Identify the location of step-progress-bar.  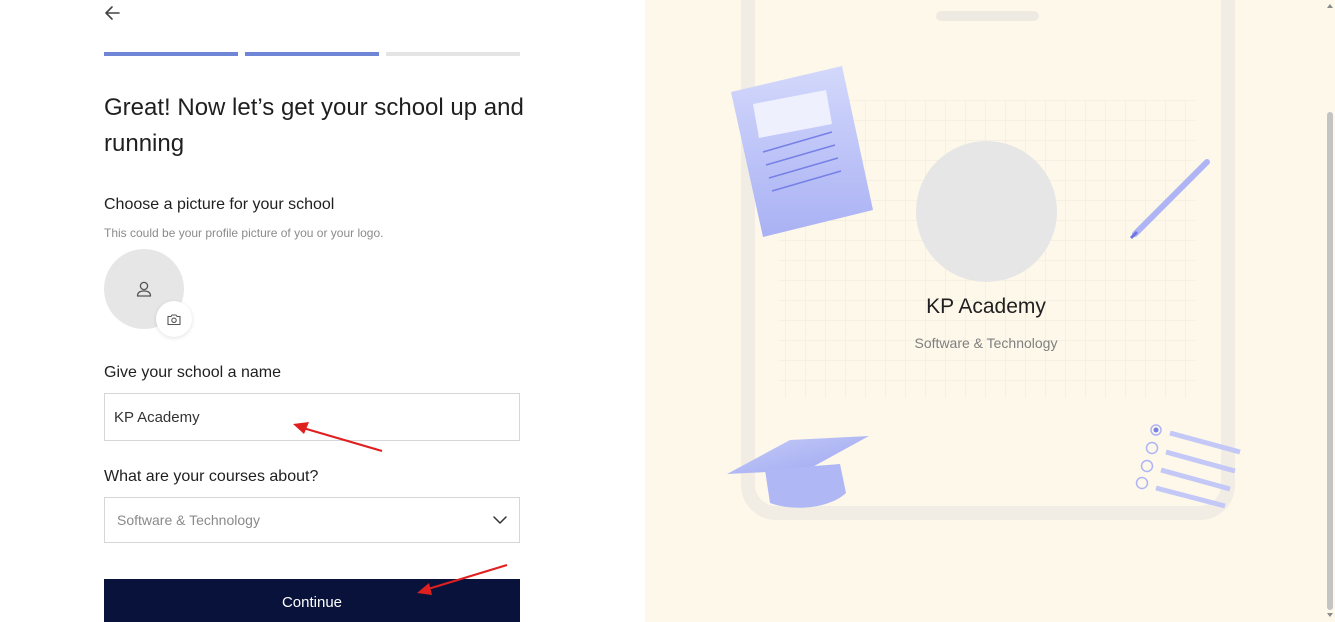
(312, 54).